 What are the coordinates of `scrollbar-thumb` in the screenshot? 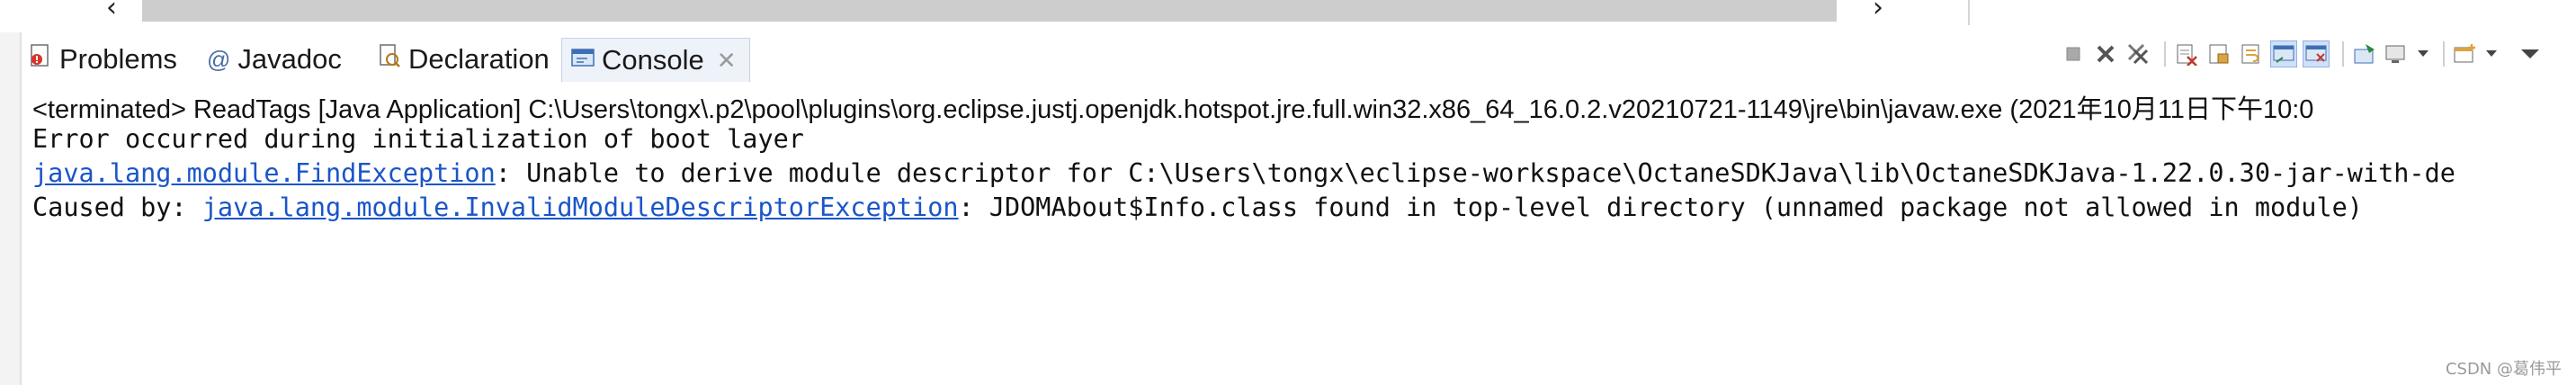 It's located at (989, 11).